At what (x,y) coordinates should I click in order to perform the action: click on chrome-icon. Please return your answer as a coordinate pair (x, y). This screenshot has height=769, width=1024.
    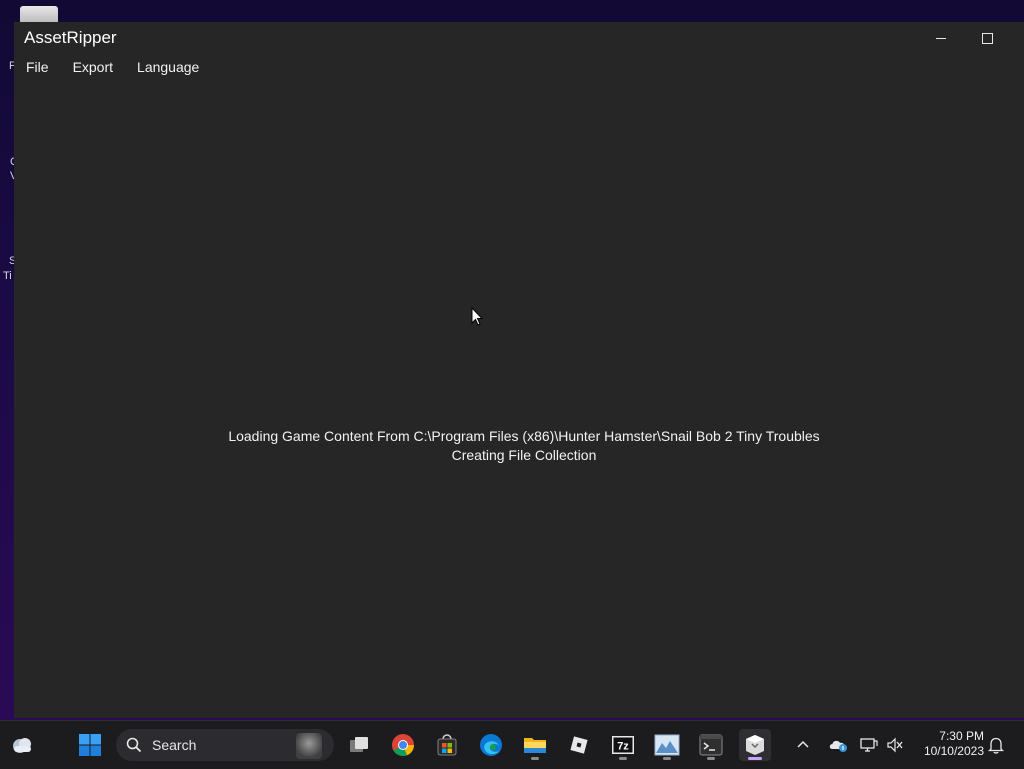
    Looking at the image, I should click on (403, 745).